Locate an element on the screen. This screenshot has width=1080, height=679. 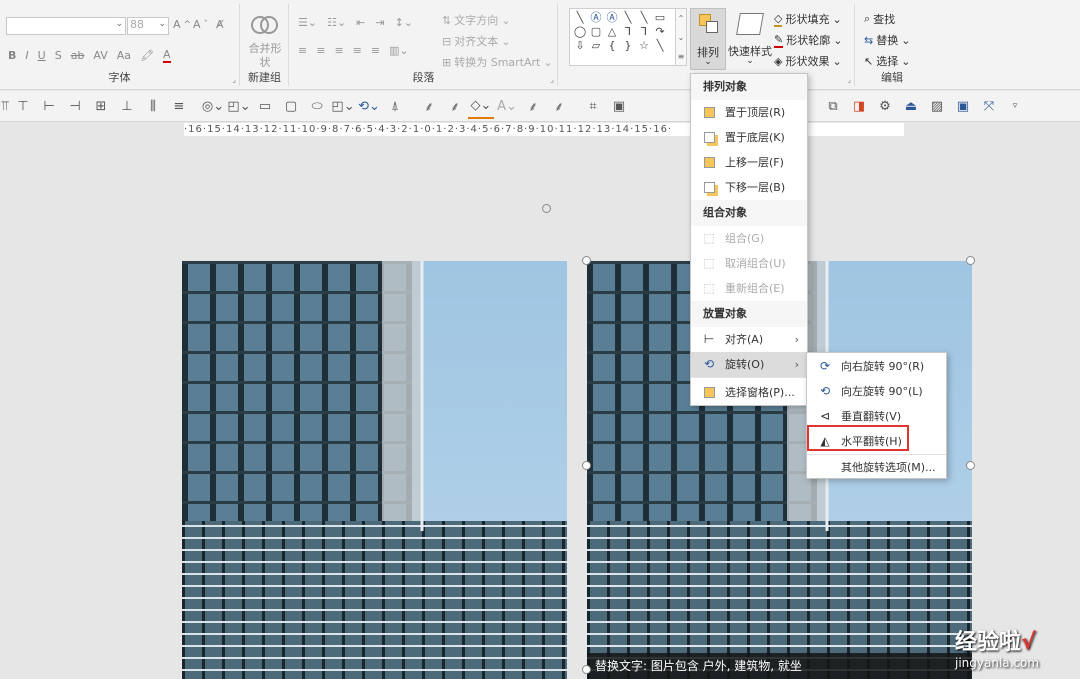
bold-icon: B is located at coordinates (12, 55).